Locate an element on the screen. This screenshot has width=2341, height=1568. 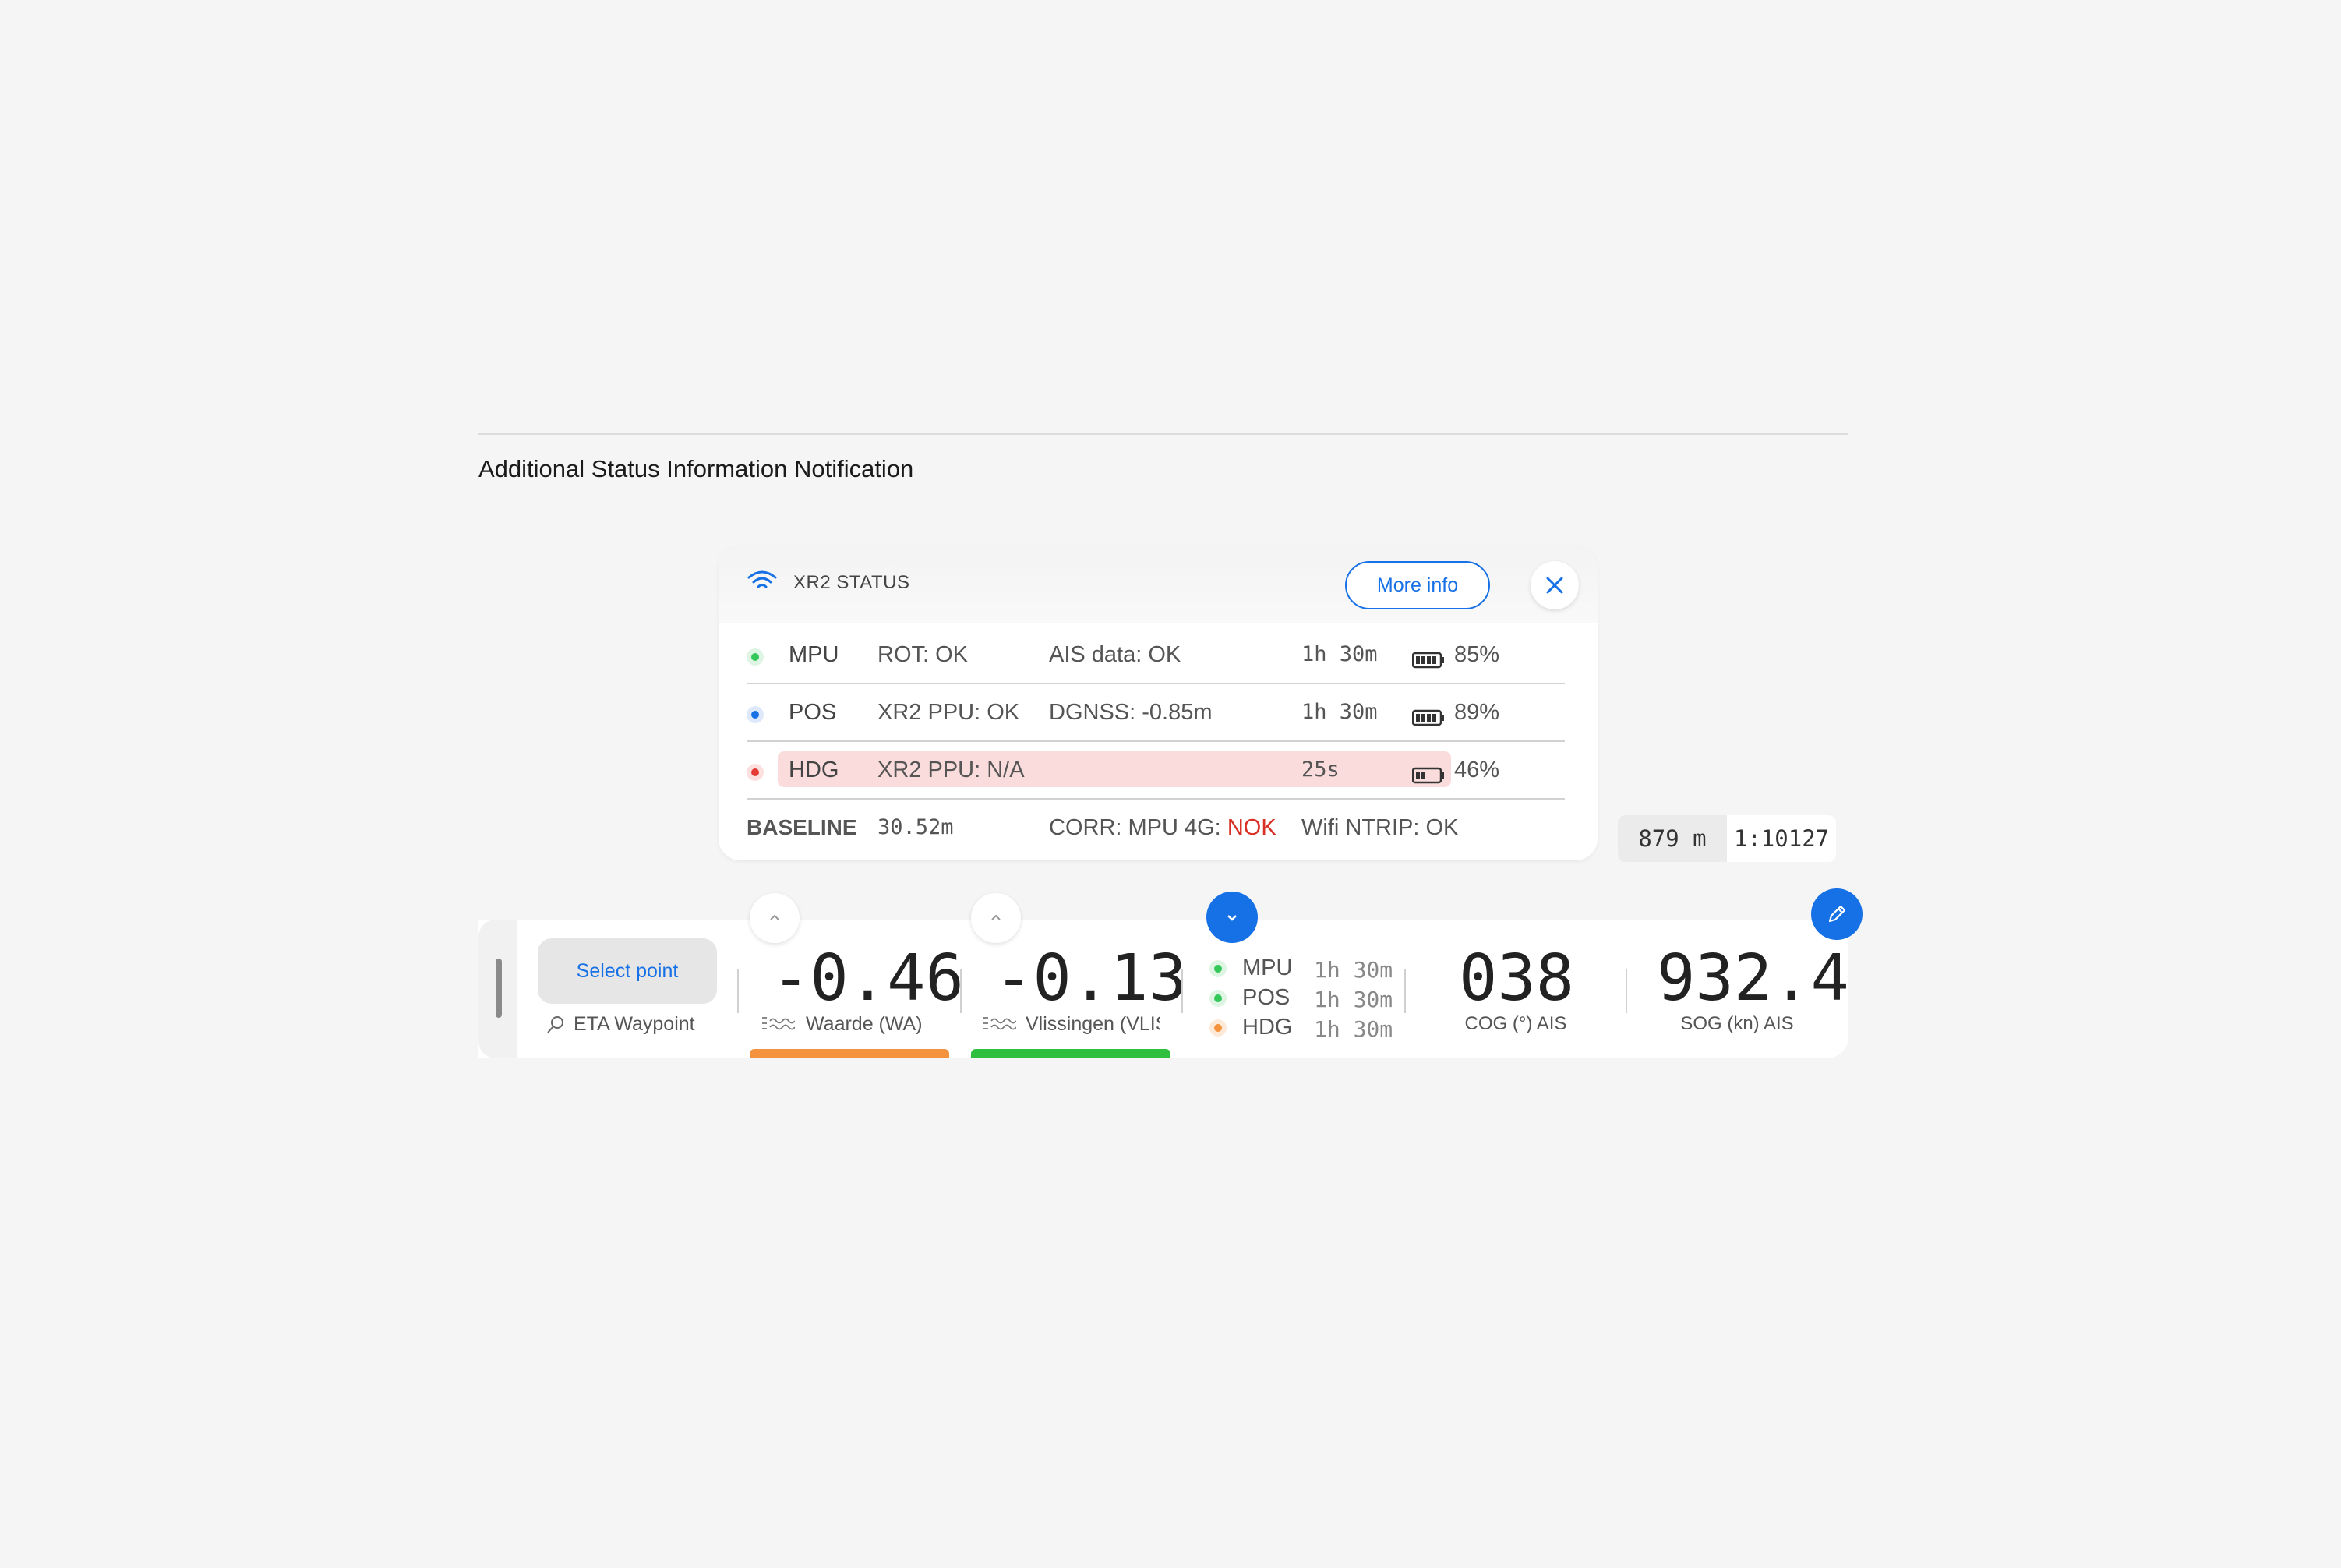
status-row-detail: XR2 PPU: N/A is located at coordinates (951, 770).